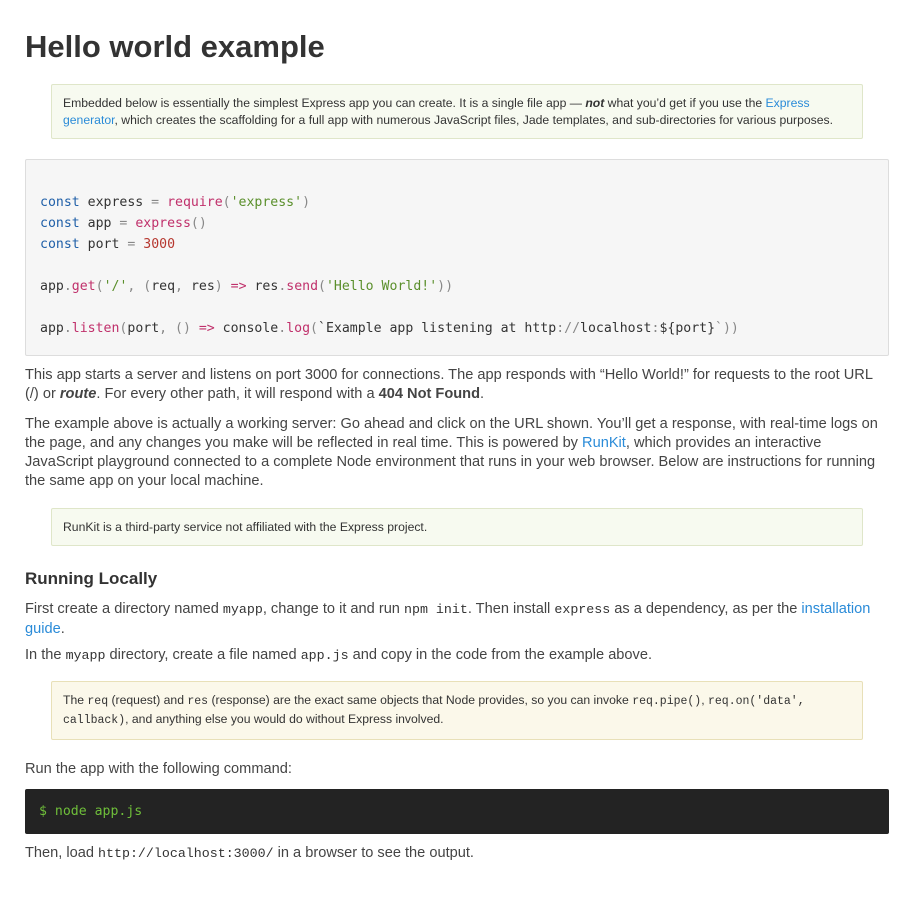  I want to click on paragraph-run-command: Run the app with the following command:, so click(158, 769).